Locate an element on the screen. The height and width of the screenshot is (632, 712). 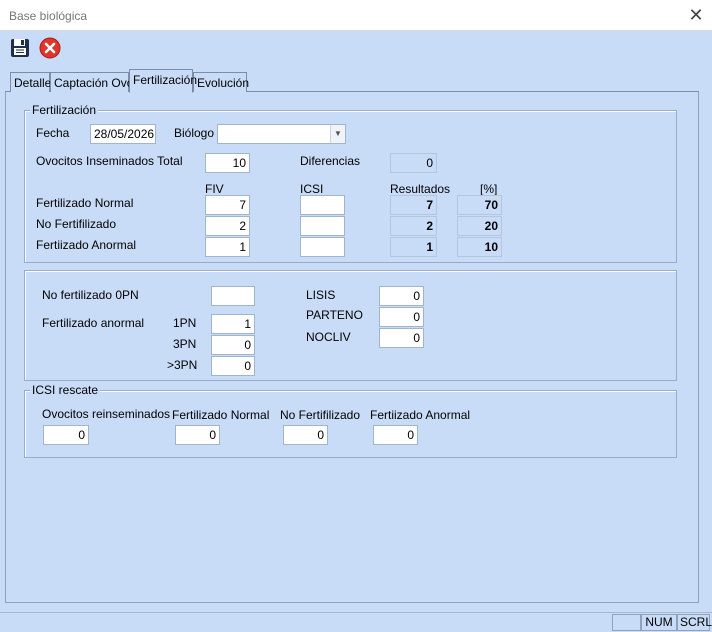
toolbar is located at coordinates (356, 49).